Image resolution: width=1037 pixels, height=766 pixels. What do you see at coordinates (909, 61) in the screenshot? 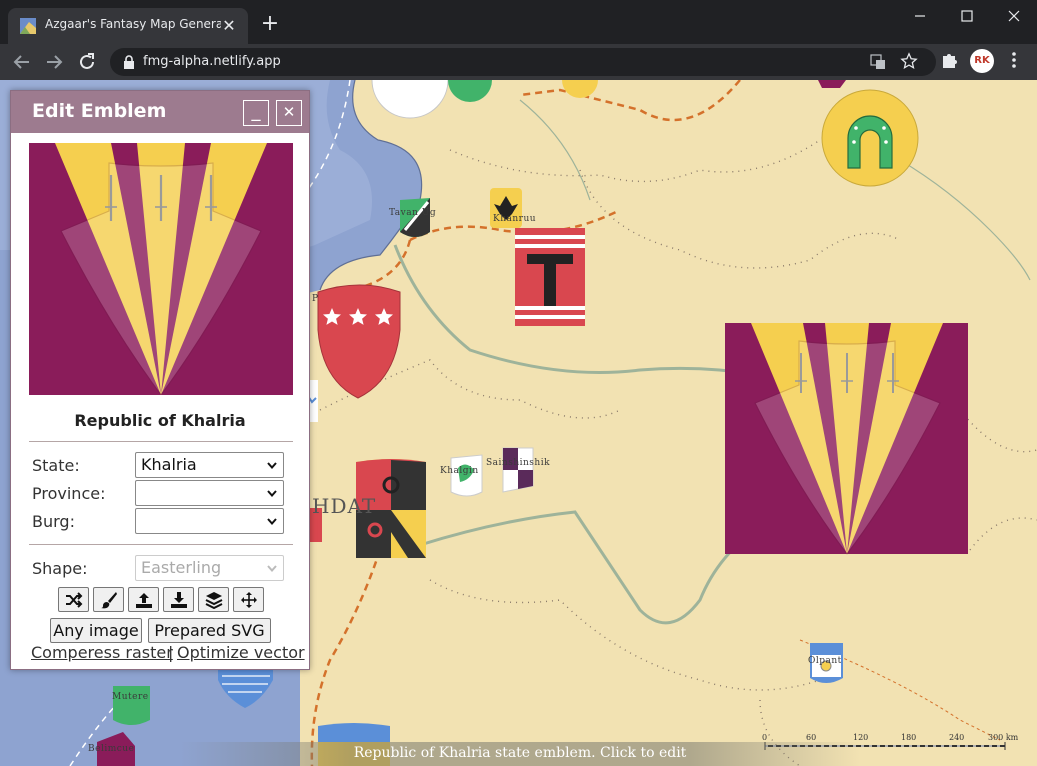
I see `bookmark-star-icon` at bounding box center [909, 61].